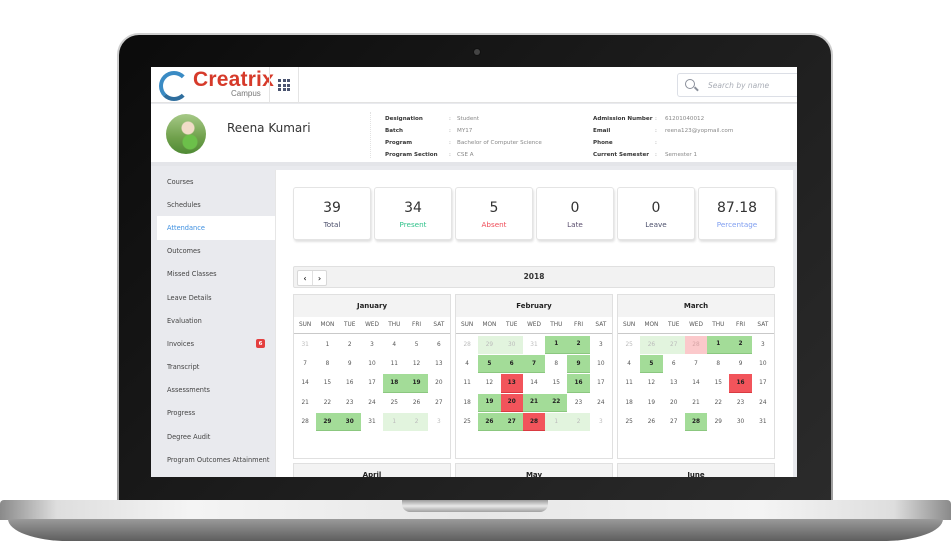 The width and height of the screenshot is (951, 541). What do you see at coordinates (213, 413) in the screenshot?
I see `sidebar-item-progress: Progress` at bounding box center [213, 413].